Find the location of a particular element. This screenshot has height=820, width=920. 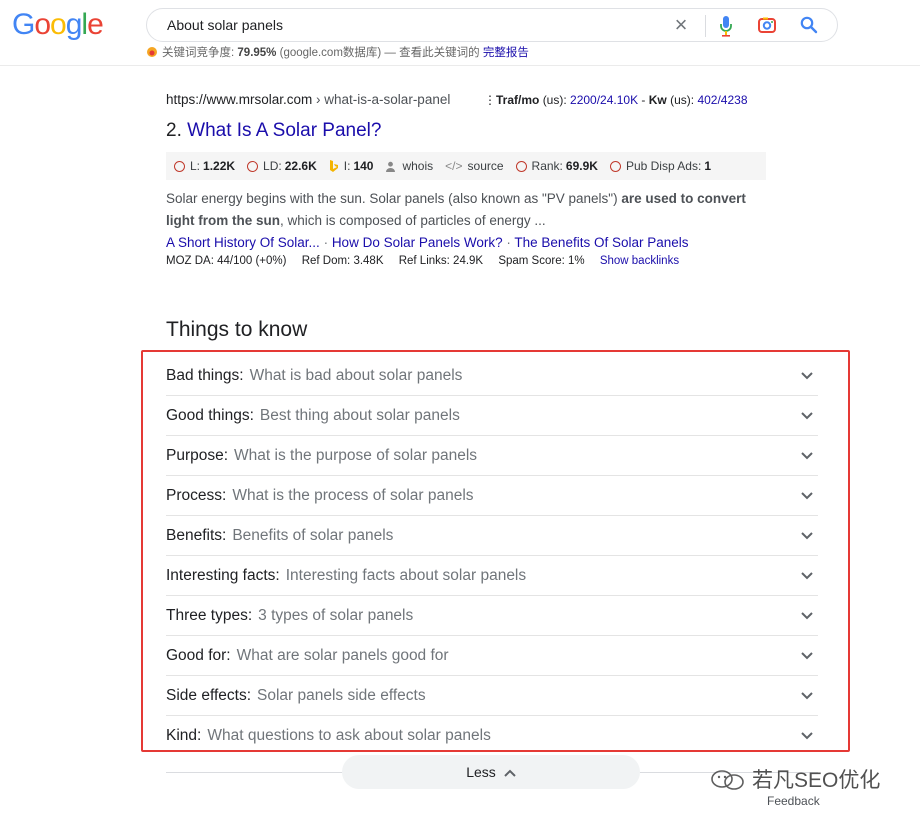

search-box: About solar panels × is located at coordinates (492, 25).